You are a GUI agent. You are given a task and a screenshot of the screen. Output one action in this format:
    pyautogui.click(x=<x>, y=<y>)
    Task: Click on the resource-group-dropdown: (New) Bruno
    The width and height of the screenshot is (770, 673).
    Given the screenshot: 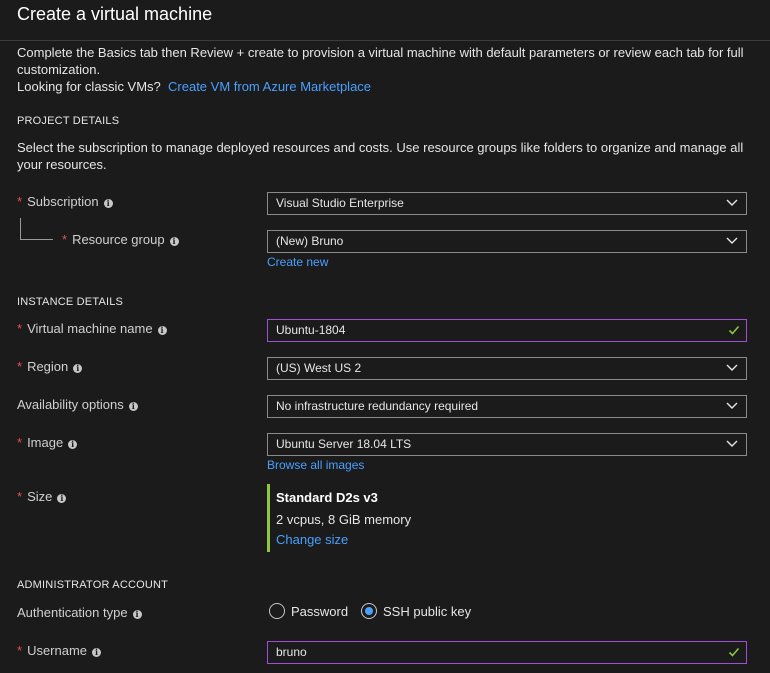 What is the action you would take?
    pyautogui.click(x=507, y=241)
    